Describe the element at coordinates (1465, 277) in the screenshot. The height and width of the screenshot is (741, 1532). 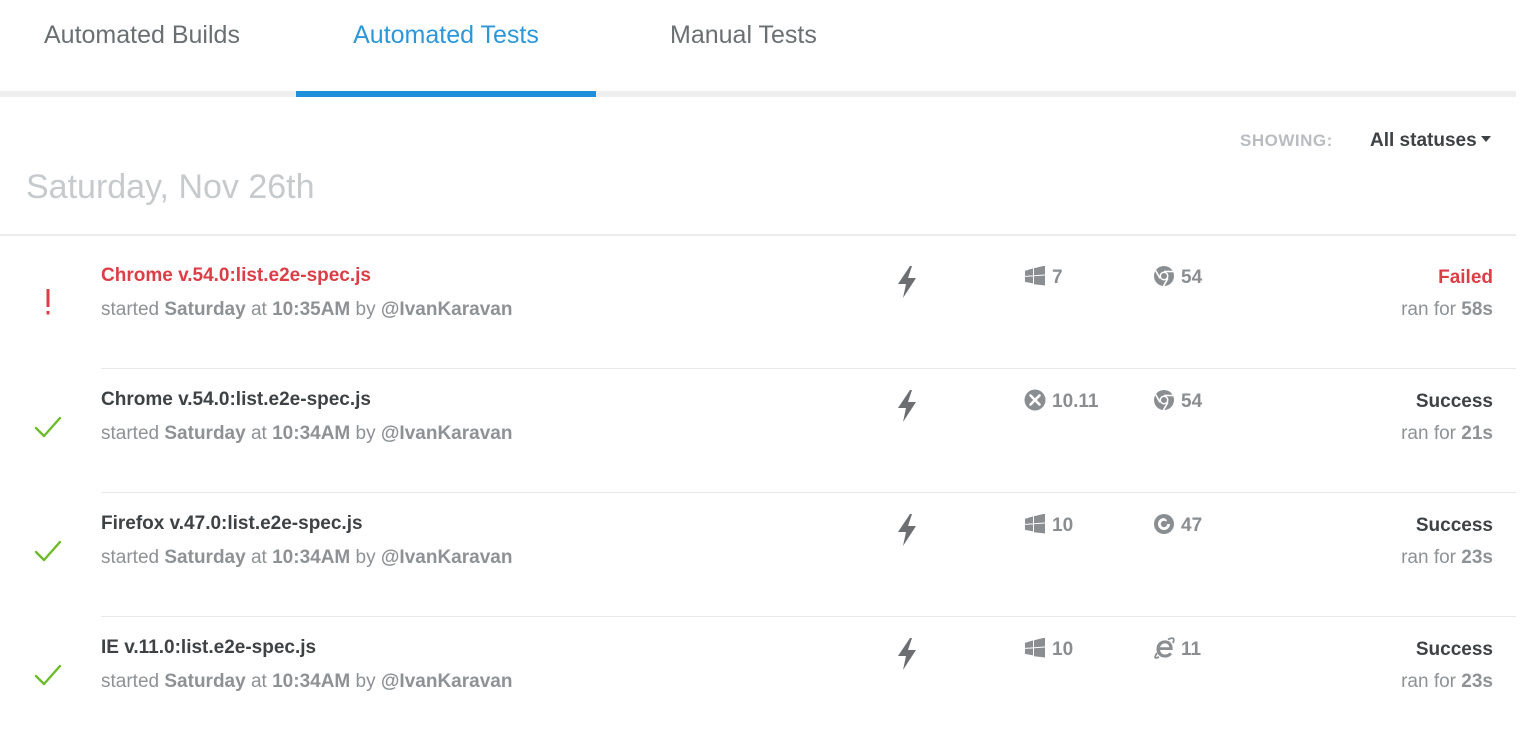
I see `status-label: Failed` at that location.